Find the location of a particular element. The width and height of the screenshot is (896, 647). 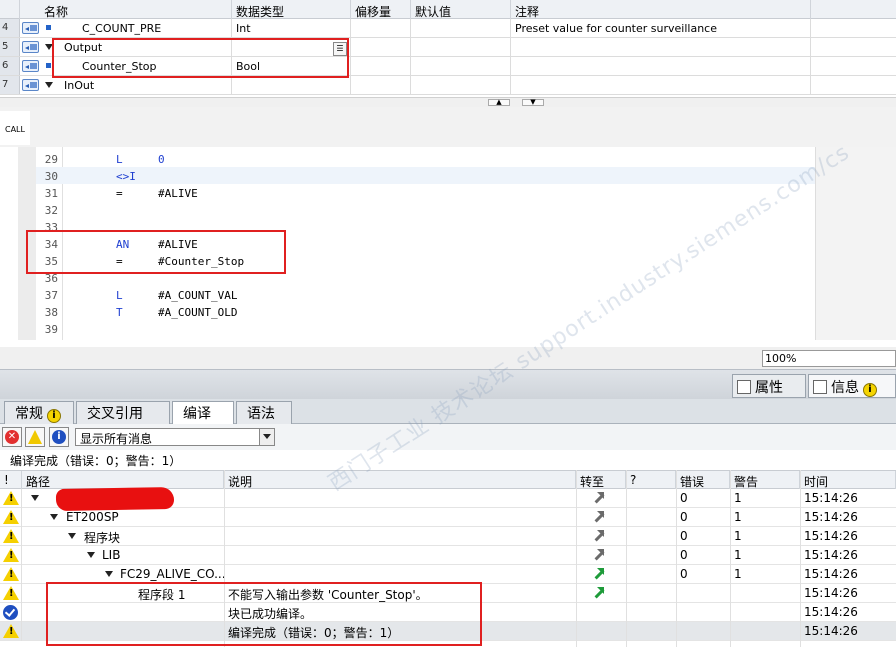

tab-syntax: 语法 is located at coordinates (264, 412).